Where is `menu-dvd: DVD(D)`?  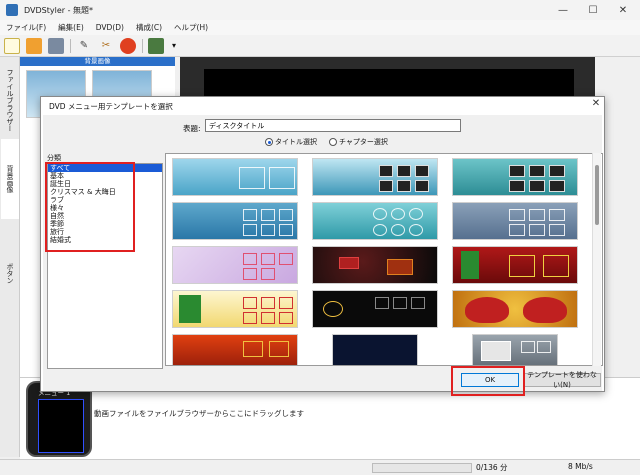 menu-dvd: DVD(D) is located at coordinates (110, 27).